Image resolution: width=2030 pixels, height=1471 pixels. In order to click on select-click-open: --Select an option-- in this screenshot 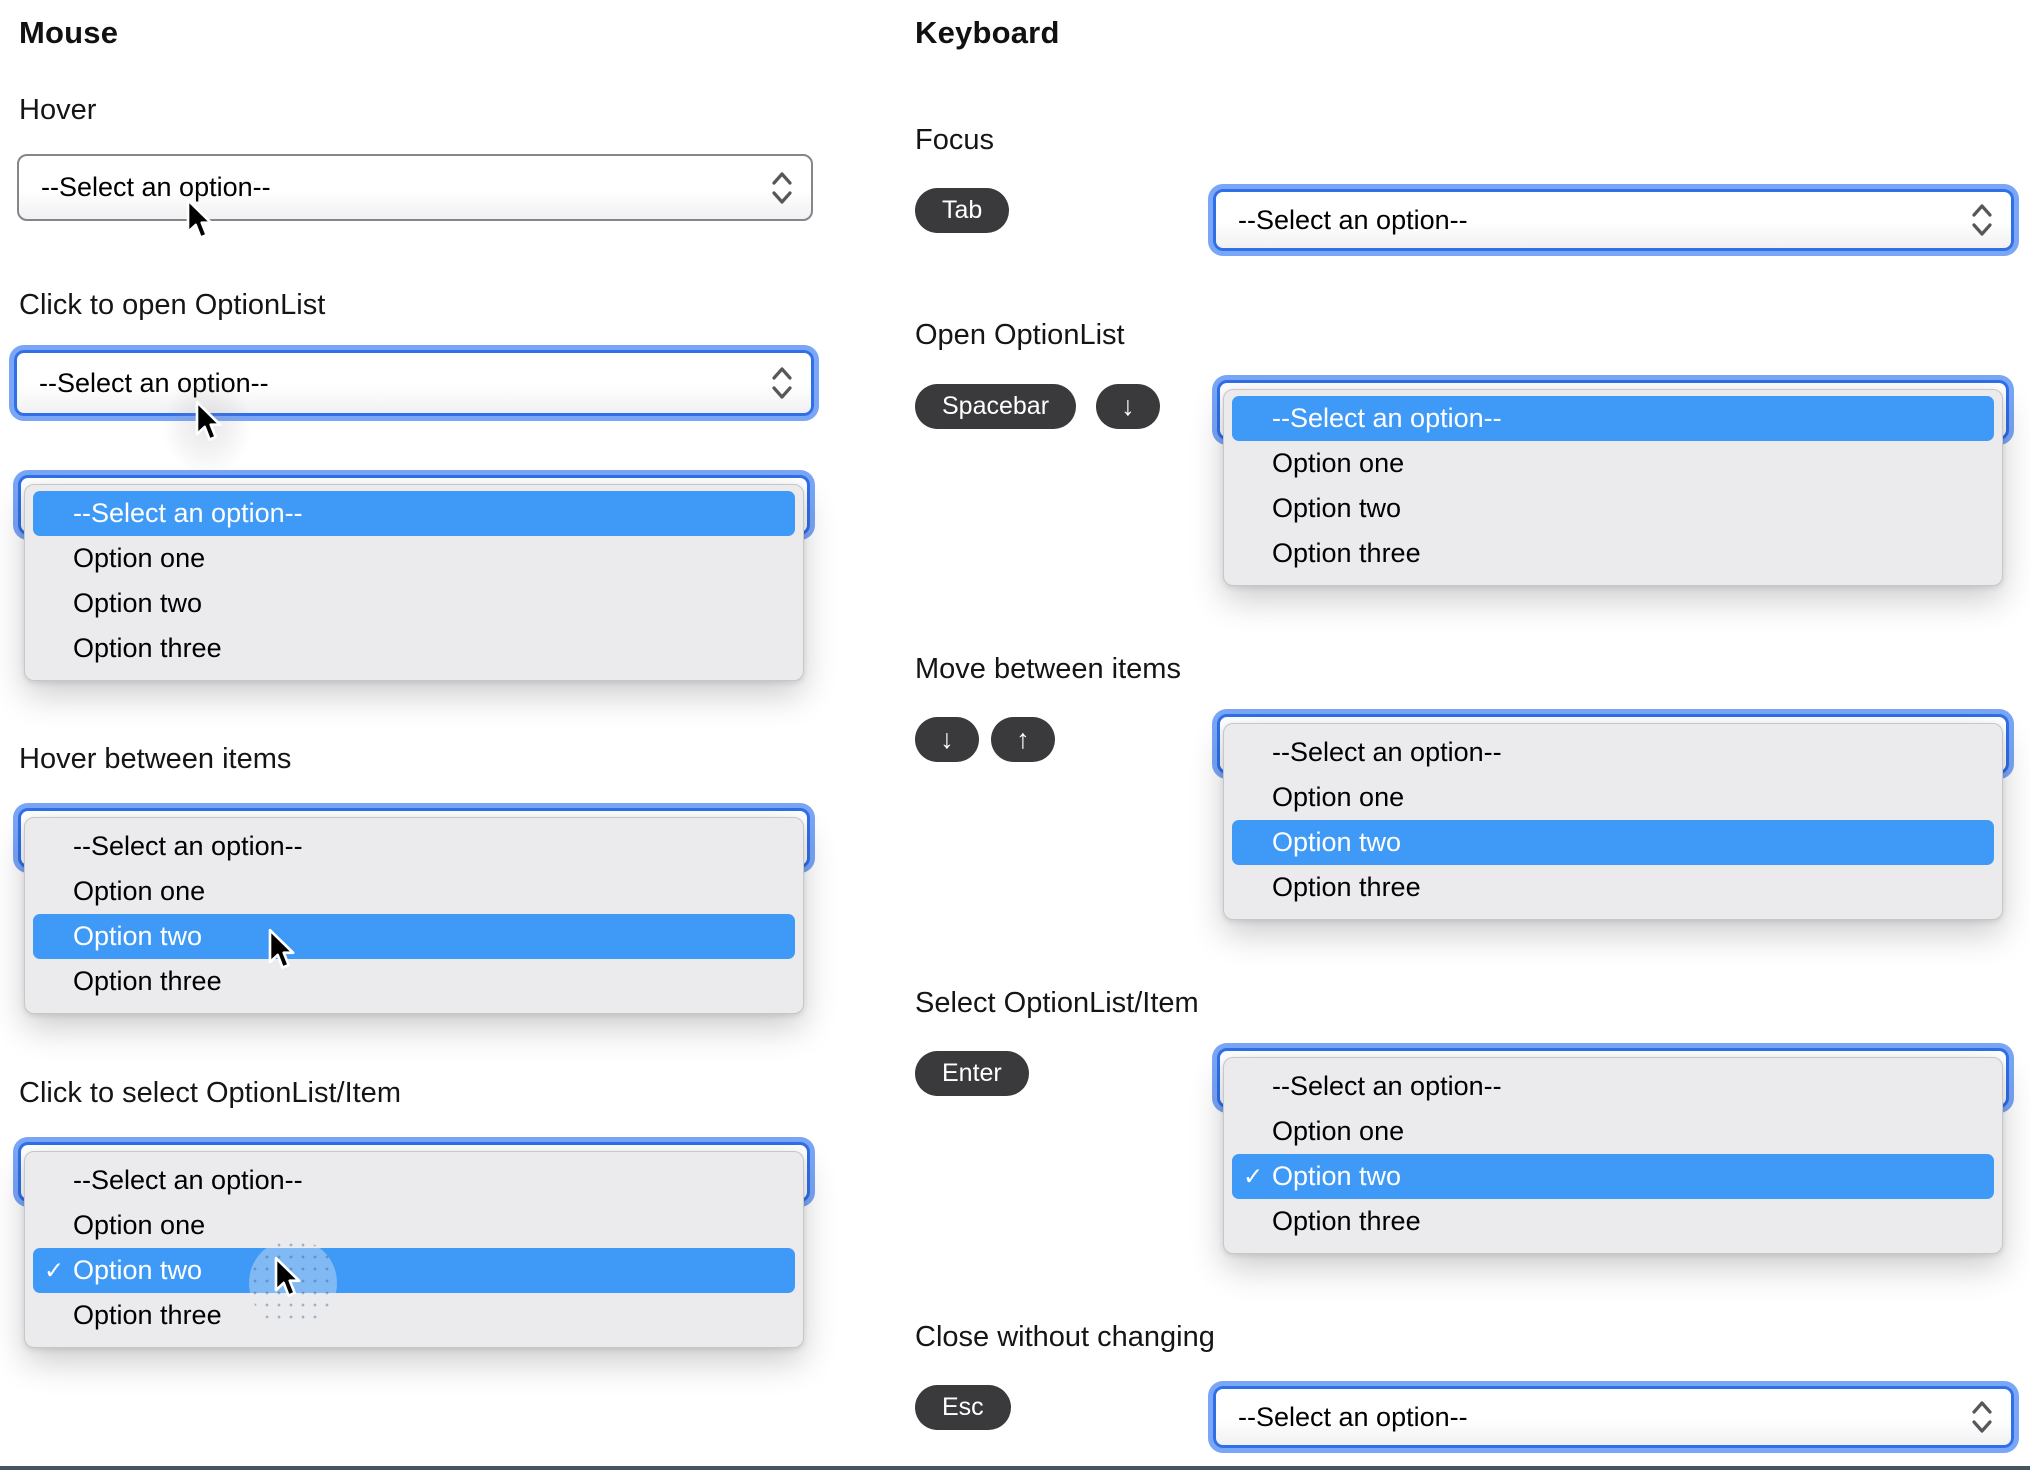, I will do `click(414, 383)`.